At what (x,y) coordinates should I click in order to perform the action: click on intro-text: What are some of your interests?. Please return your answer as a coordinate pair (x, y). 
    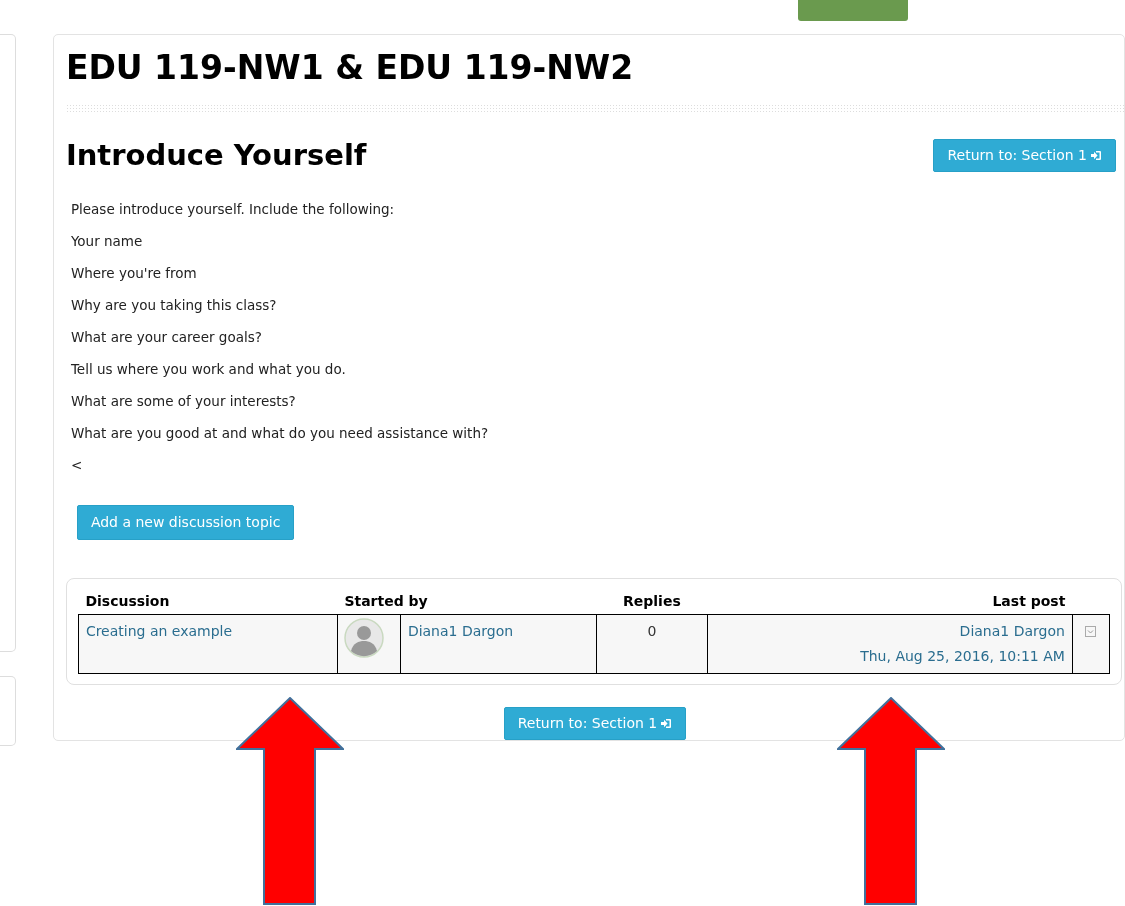
    Looking at the image, I should click on (183, 401).